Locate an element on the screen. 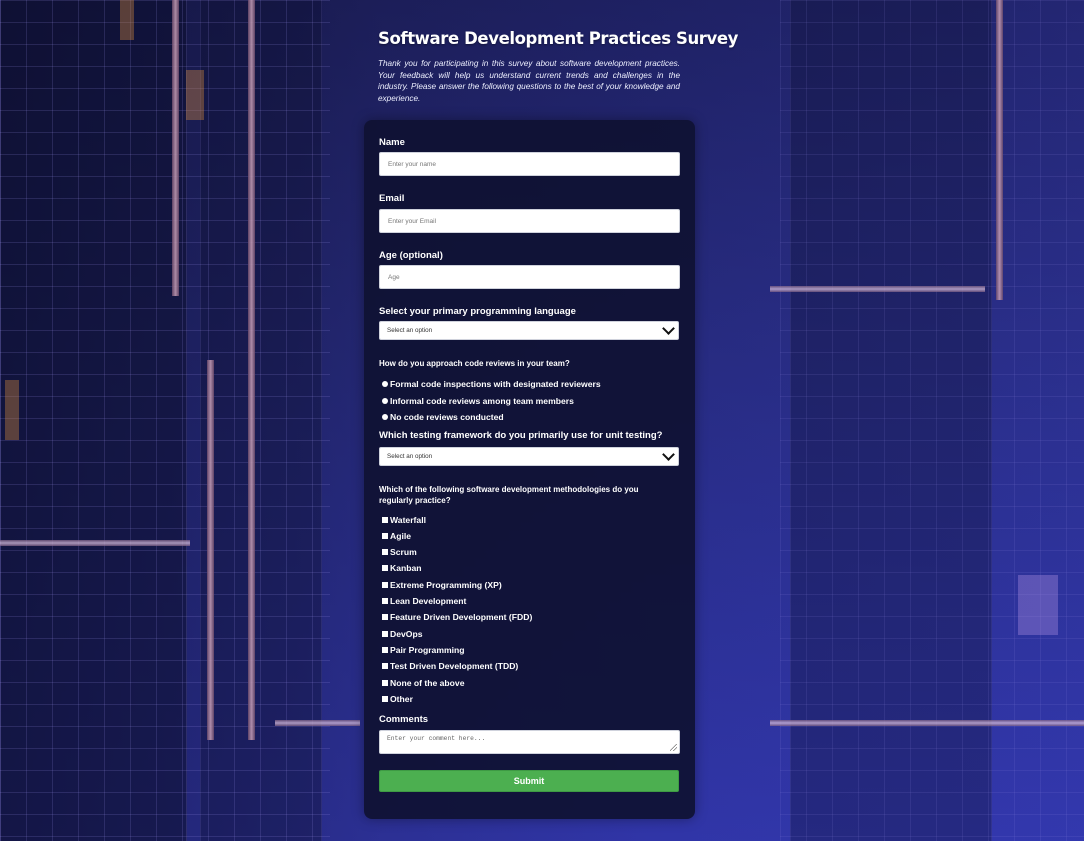 This screenshot has width=1084, height=841. methodology-option-label: None of the above is located at coordinates (427, 682).